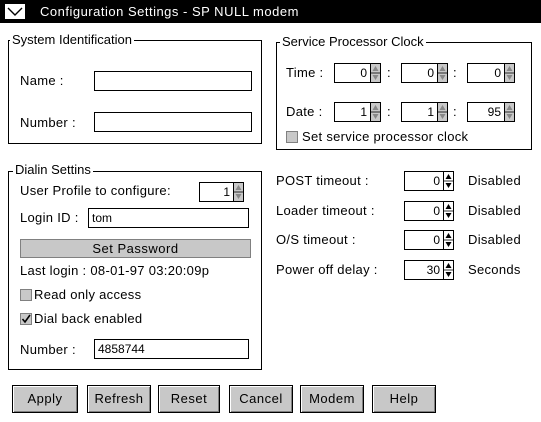 This screenshot has height=422, width=541. What do you see at coordinates (115, 270) in the screenshot?
I see `last-login-text: Last login : 08-01-97 03:20:09p` at bounding box center [115, 270].